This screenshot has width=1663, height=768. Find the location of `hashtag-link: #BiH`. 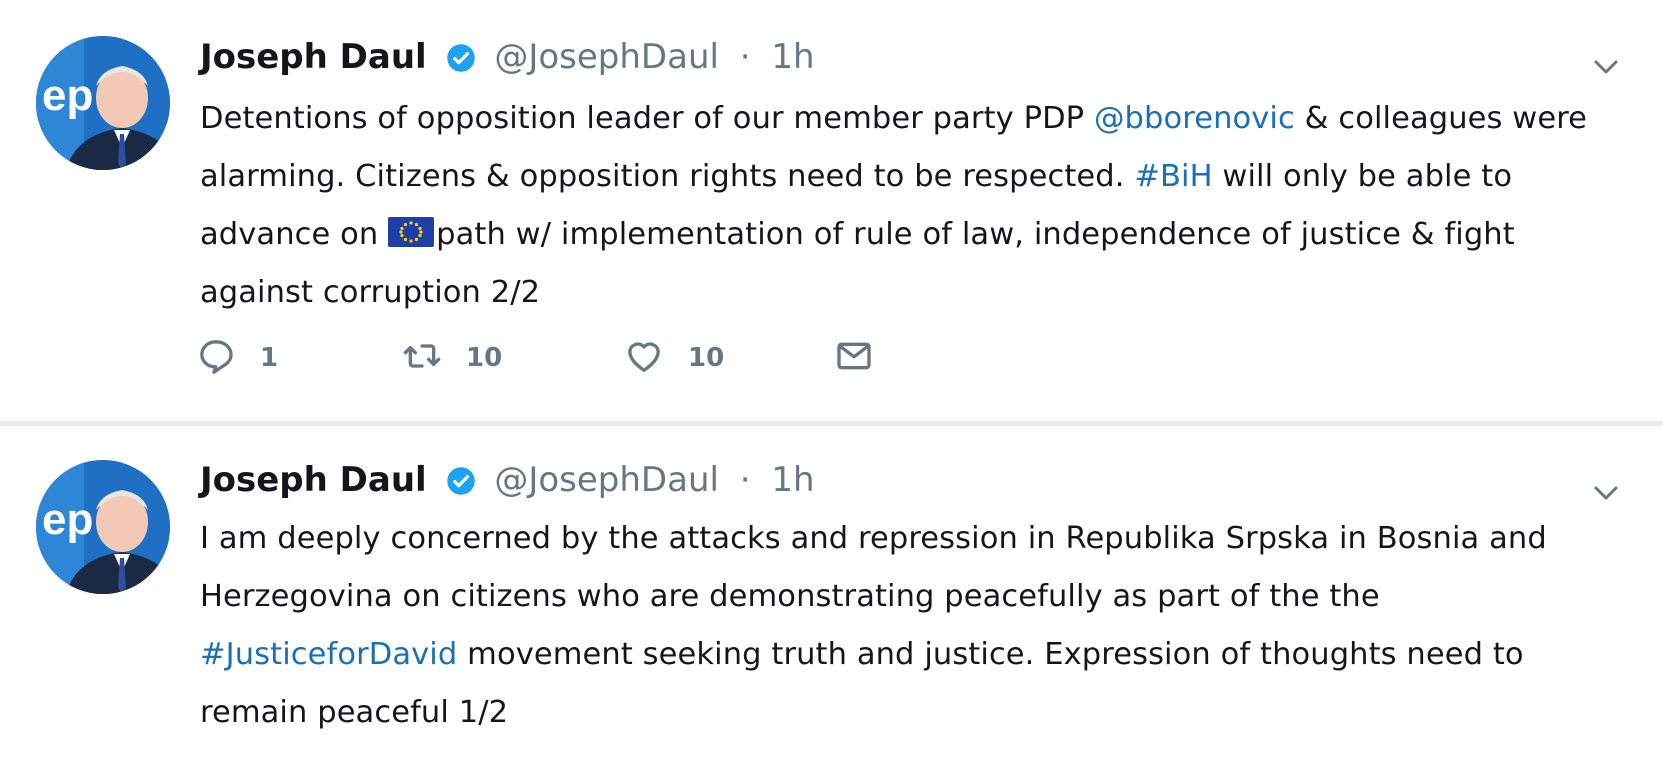

hashtag-link: #BiH is located at coordinates (1173, 176).